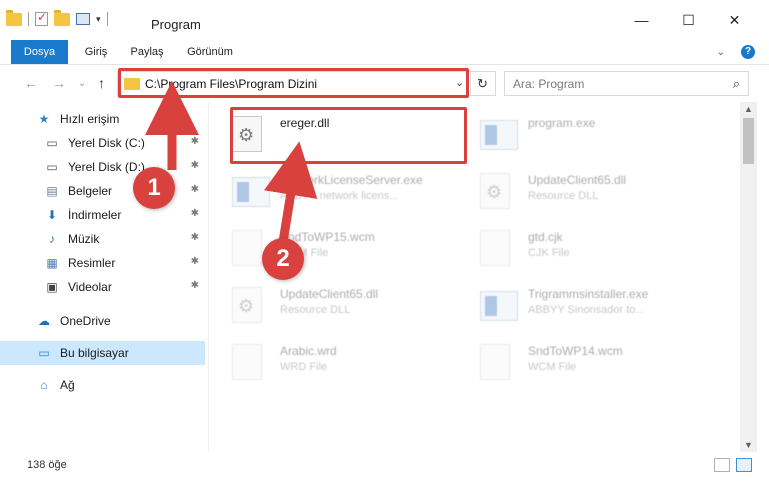  What do you see at coordinates (348, 135) in the screenshot?
I see `file-highlight-box` at bounding box center [348, 135].